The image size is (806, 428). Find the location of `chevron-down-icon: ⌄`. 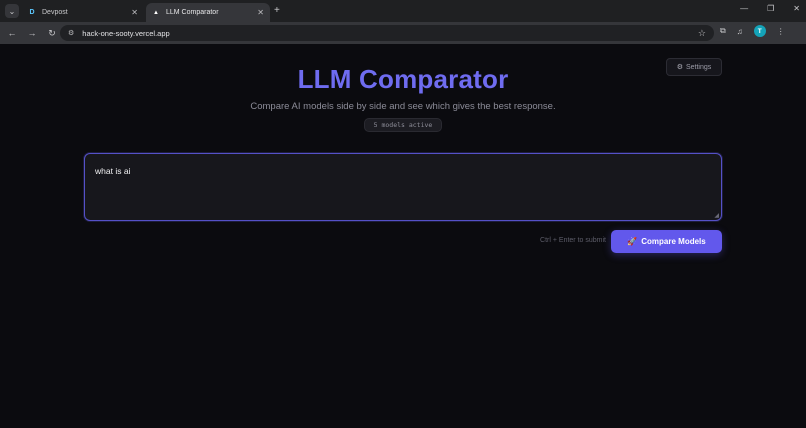

chevron-down-icon: ⌄ is located at coordinates (12, 11).